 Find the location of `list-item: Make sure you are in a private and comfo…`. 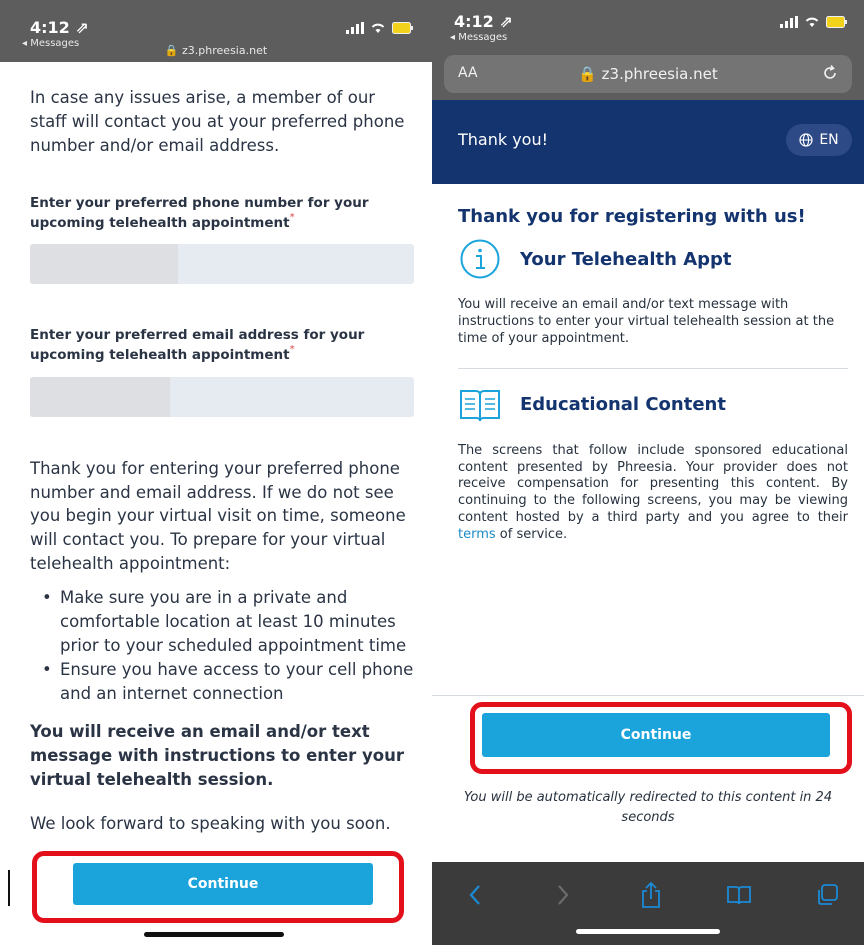

list-item: Make sure you are in a private and comfo… is located at coordinates (222, 622).